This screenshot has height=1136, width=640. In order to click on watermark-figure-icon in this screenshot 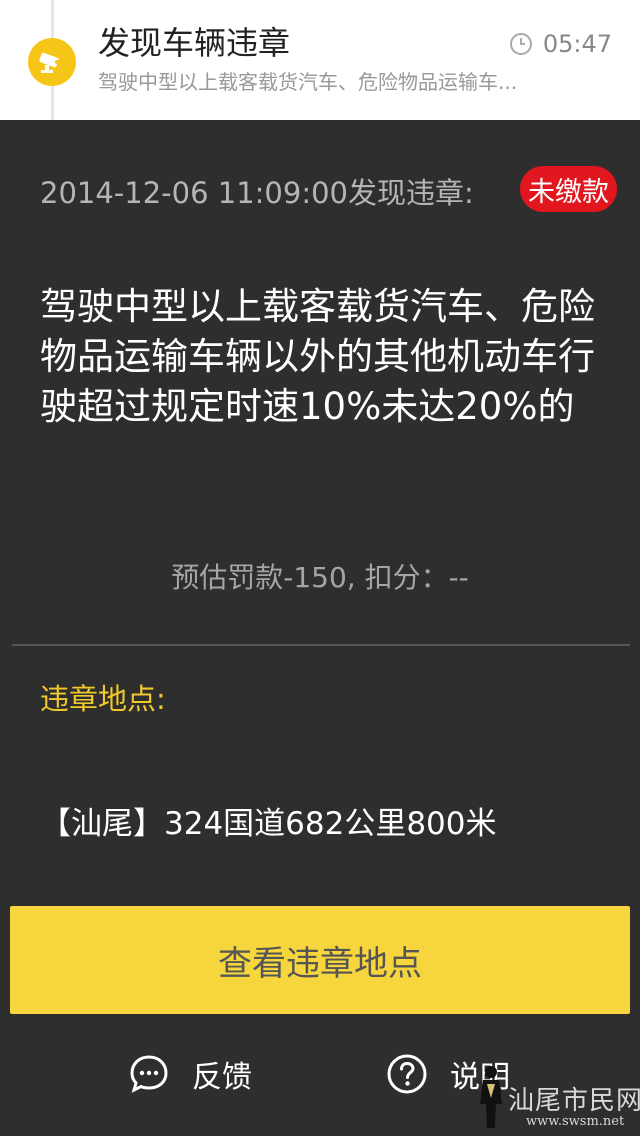, I will do `click(491, 1097)`.